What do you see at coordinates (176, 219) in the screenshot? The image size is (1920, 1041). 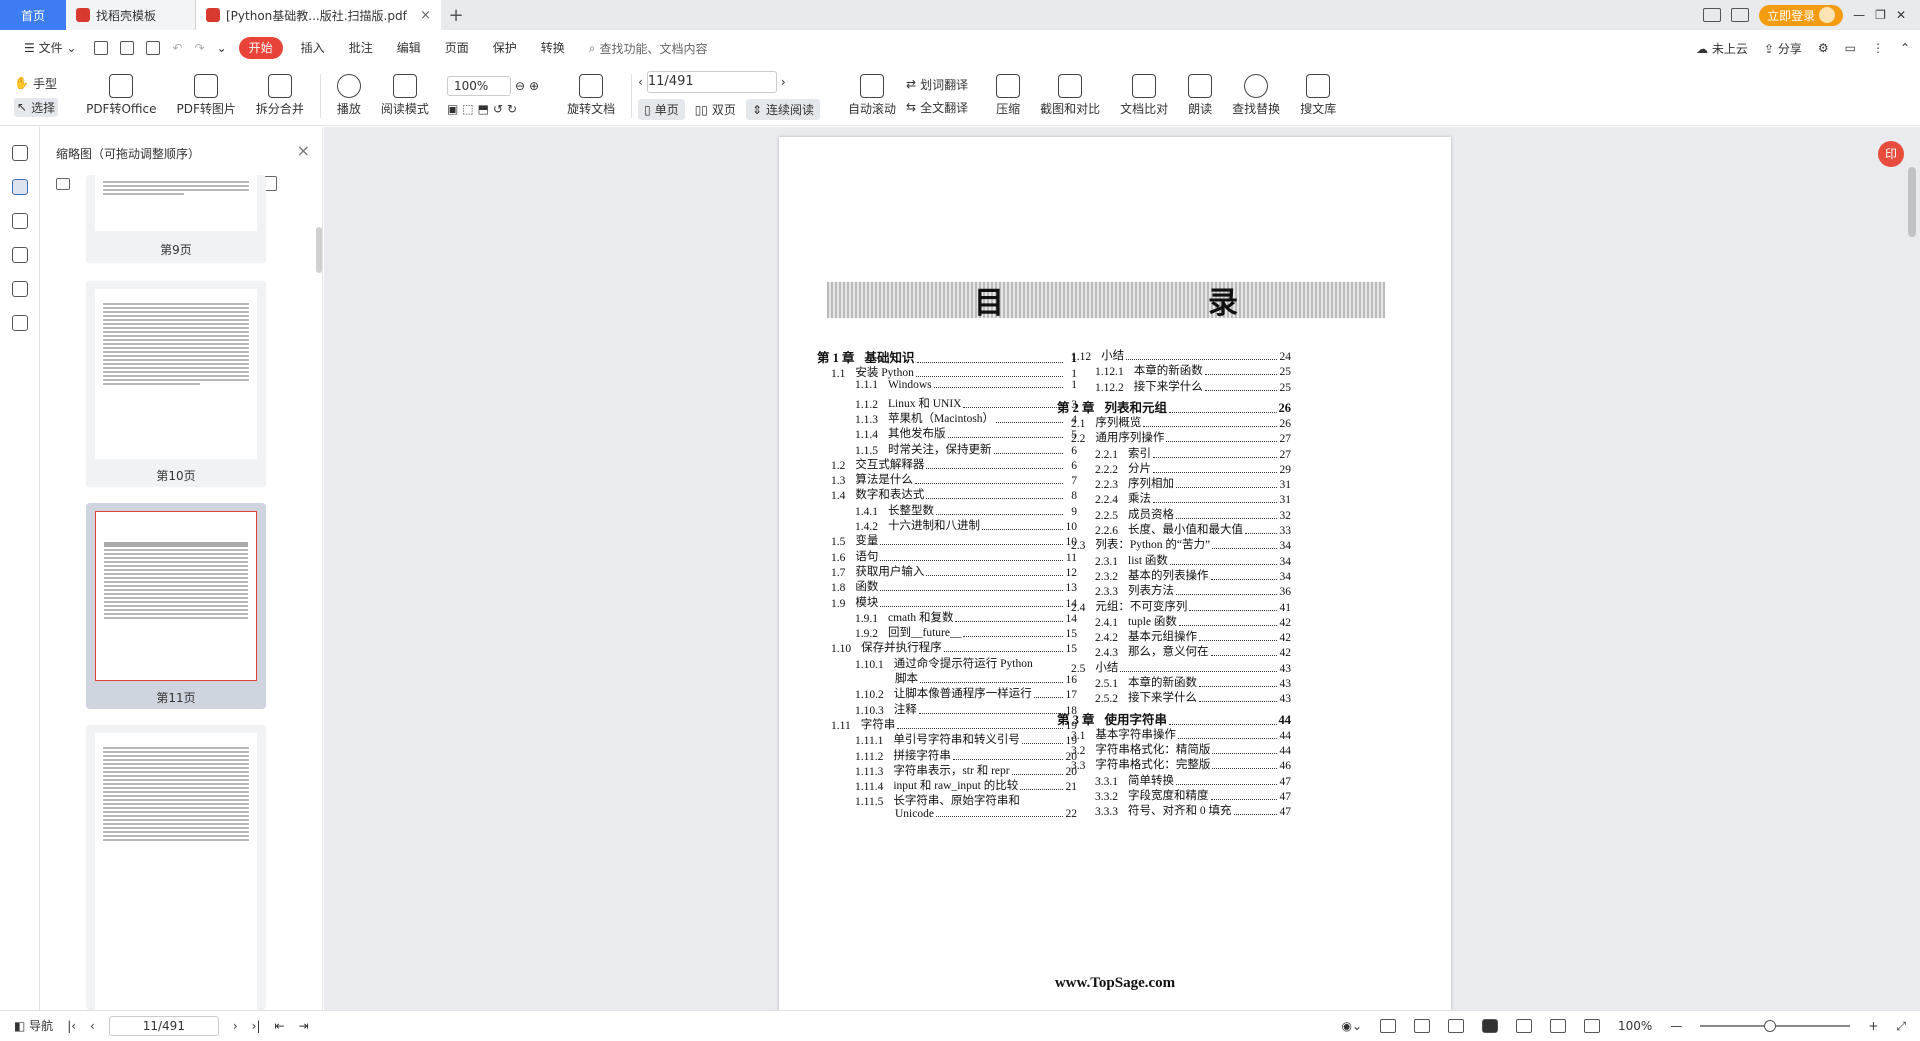 I see `thumbnail-page-9: 第9页` at bounding box center [176, 219].